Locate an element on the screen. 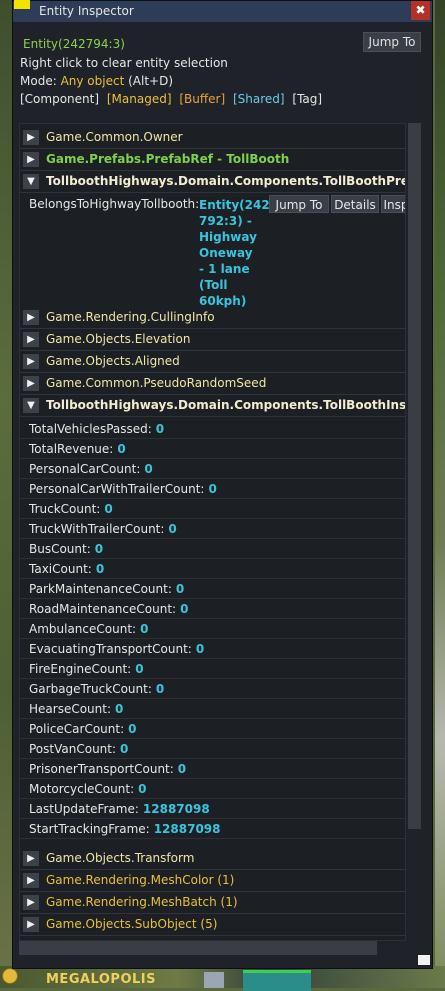 The width and height of the screenshot is (445, 991). field-name: LastUpdateFrame: 12887098 is located at coordinates (119, 809).